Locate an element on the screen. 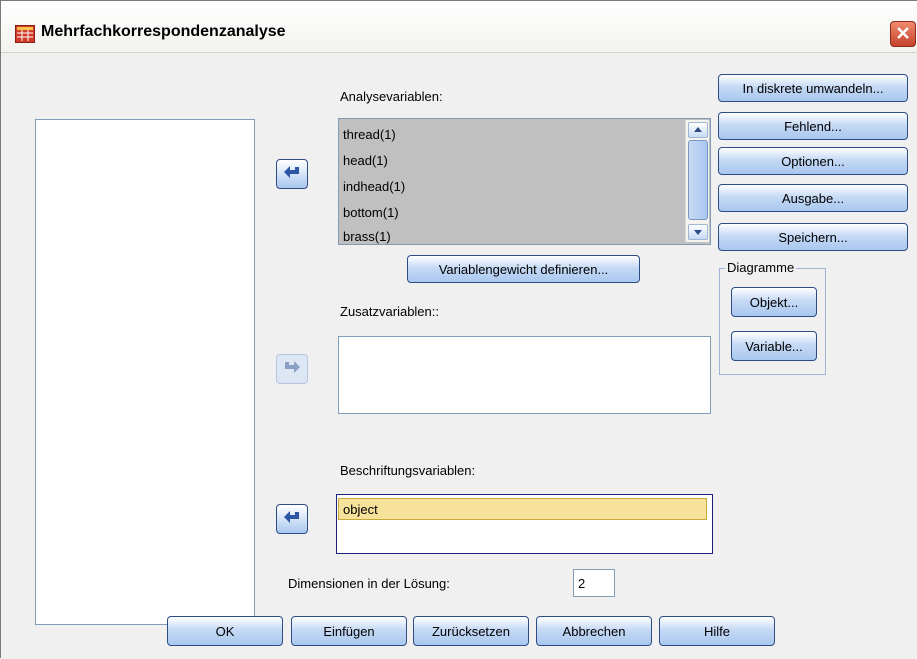 The width and height of the screenshot is (917, 659). dimensions-label: Dimensionen in der Lösung: is located at coordinates (369, 583).